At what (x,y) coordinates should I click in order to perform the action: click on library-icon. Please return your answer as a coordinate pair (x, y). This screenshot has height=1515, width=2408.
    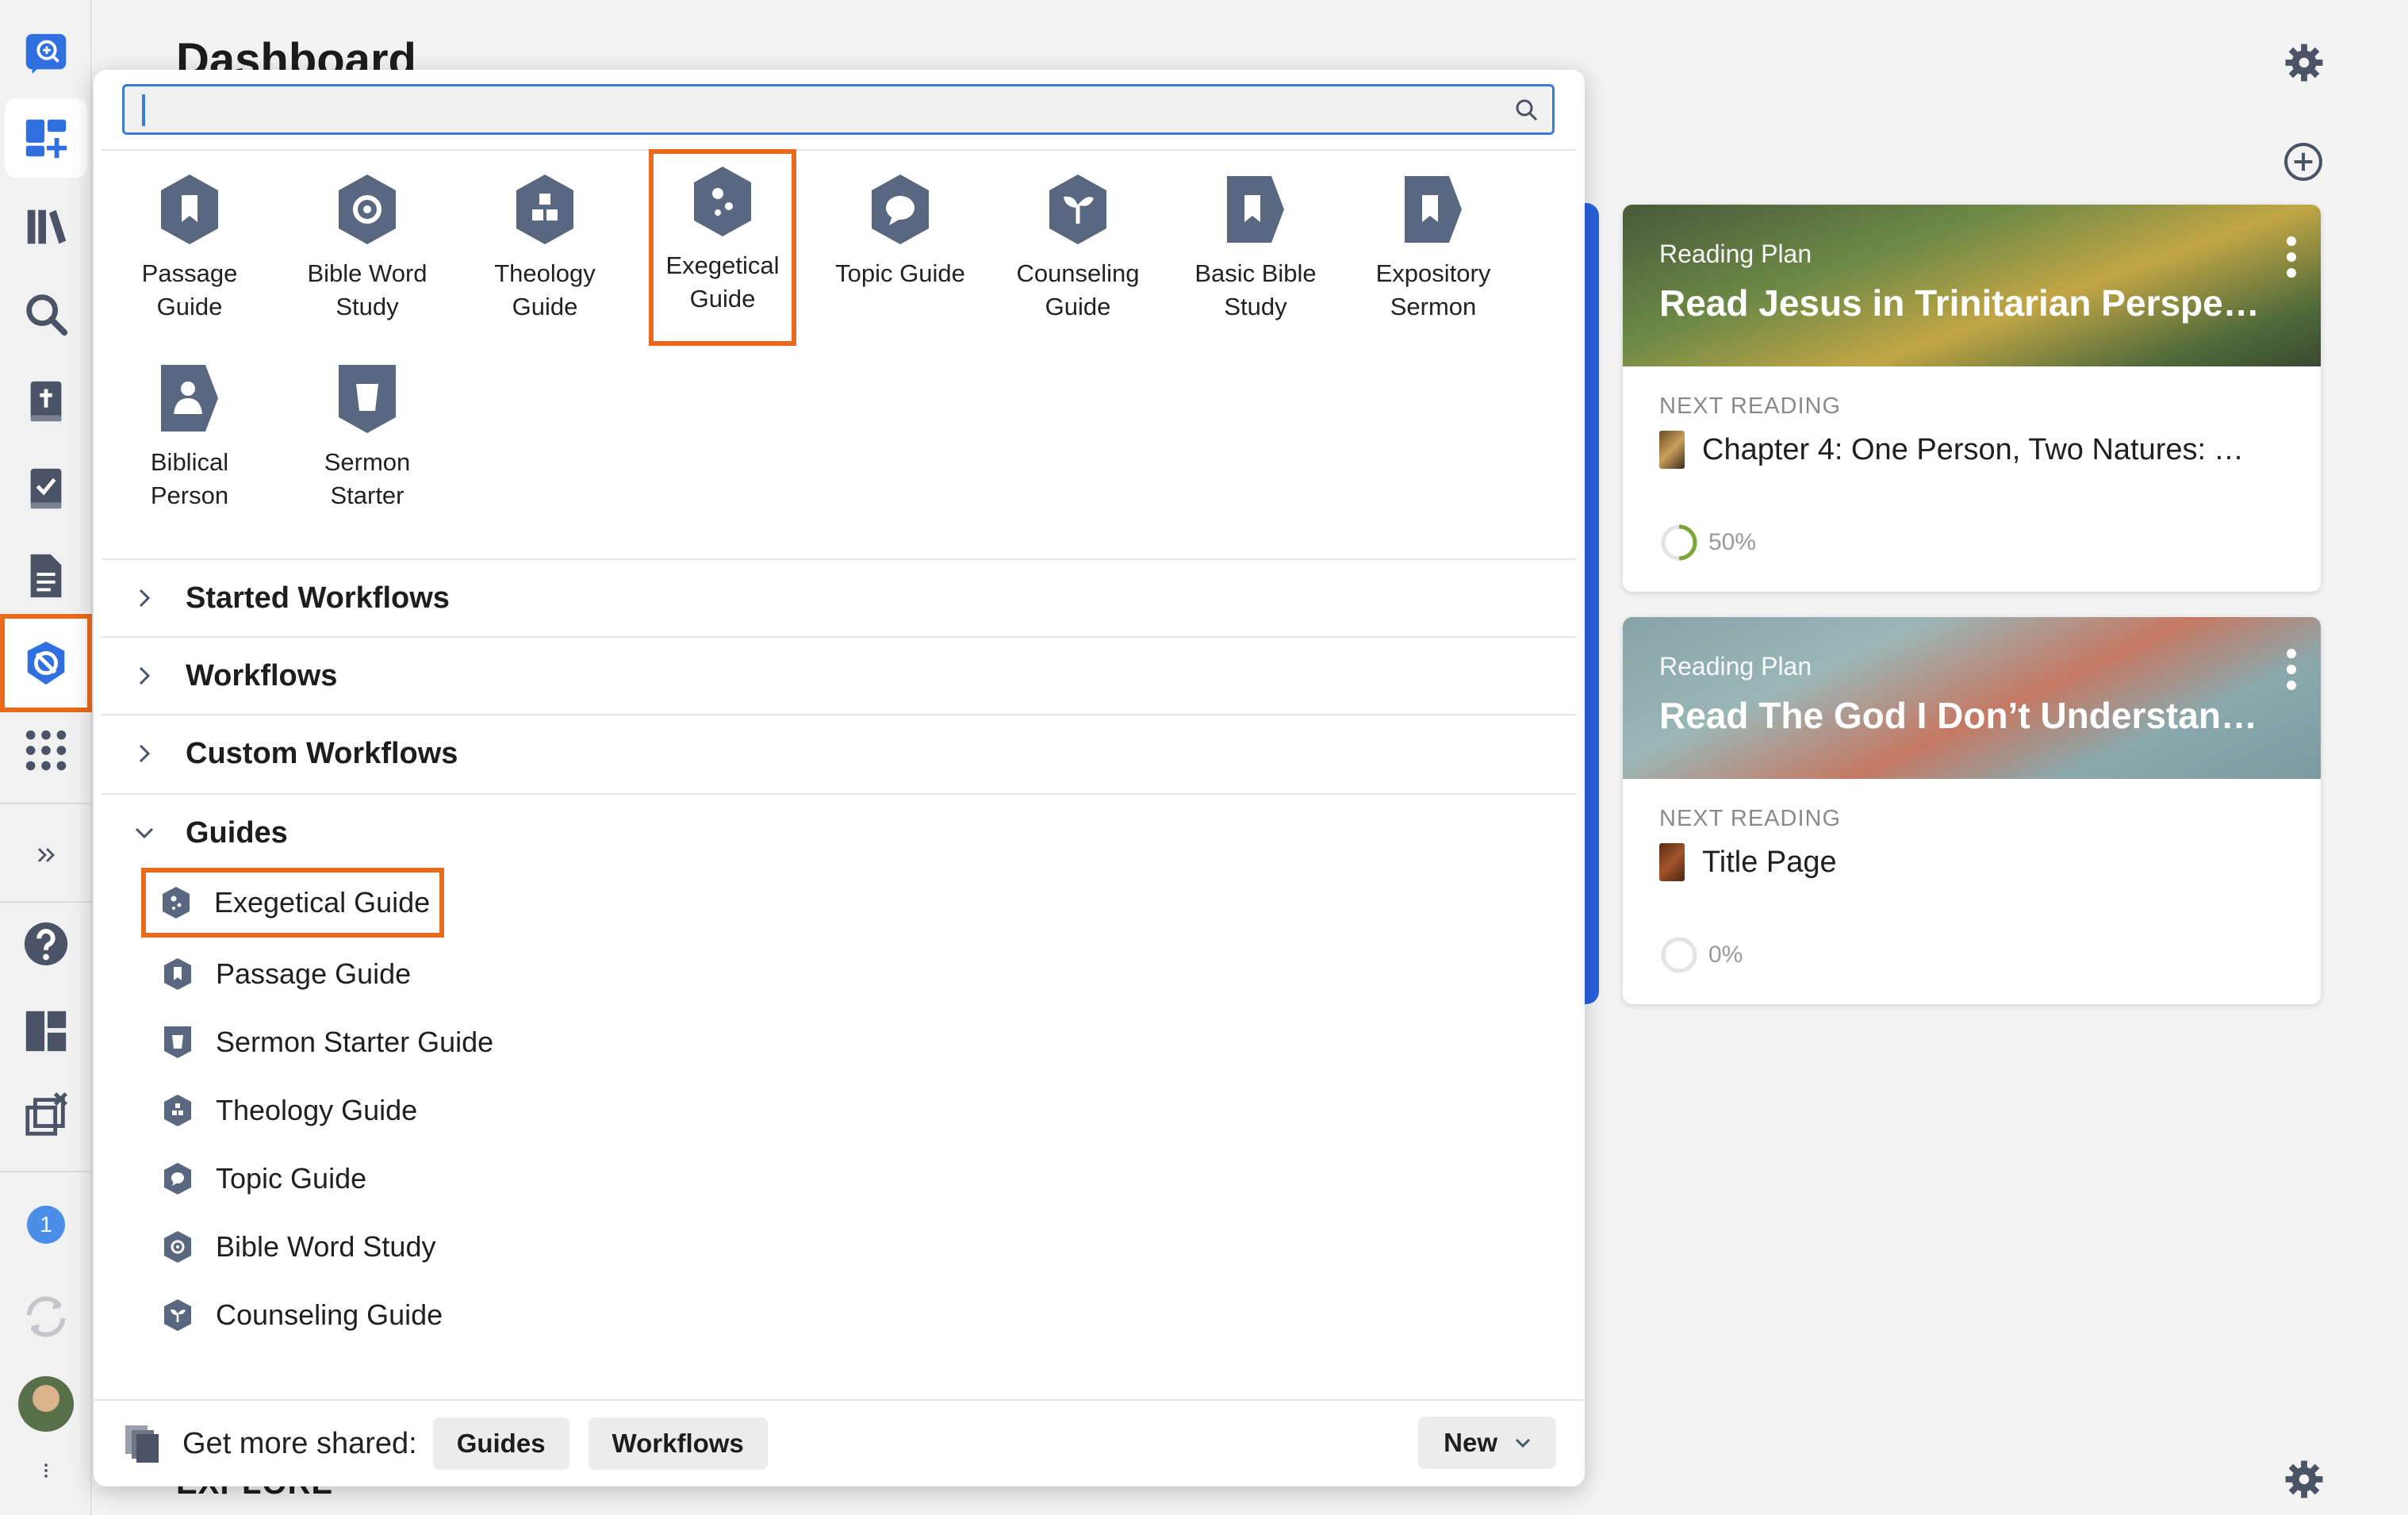
    Looking at the image, I should click on (46, 227).